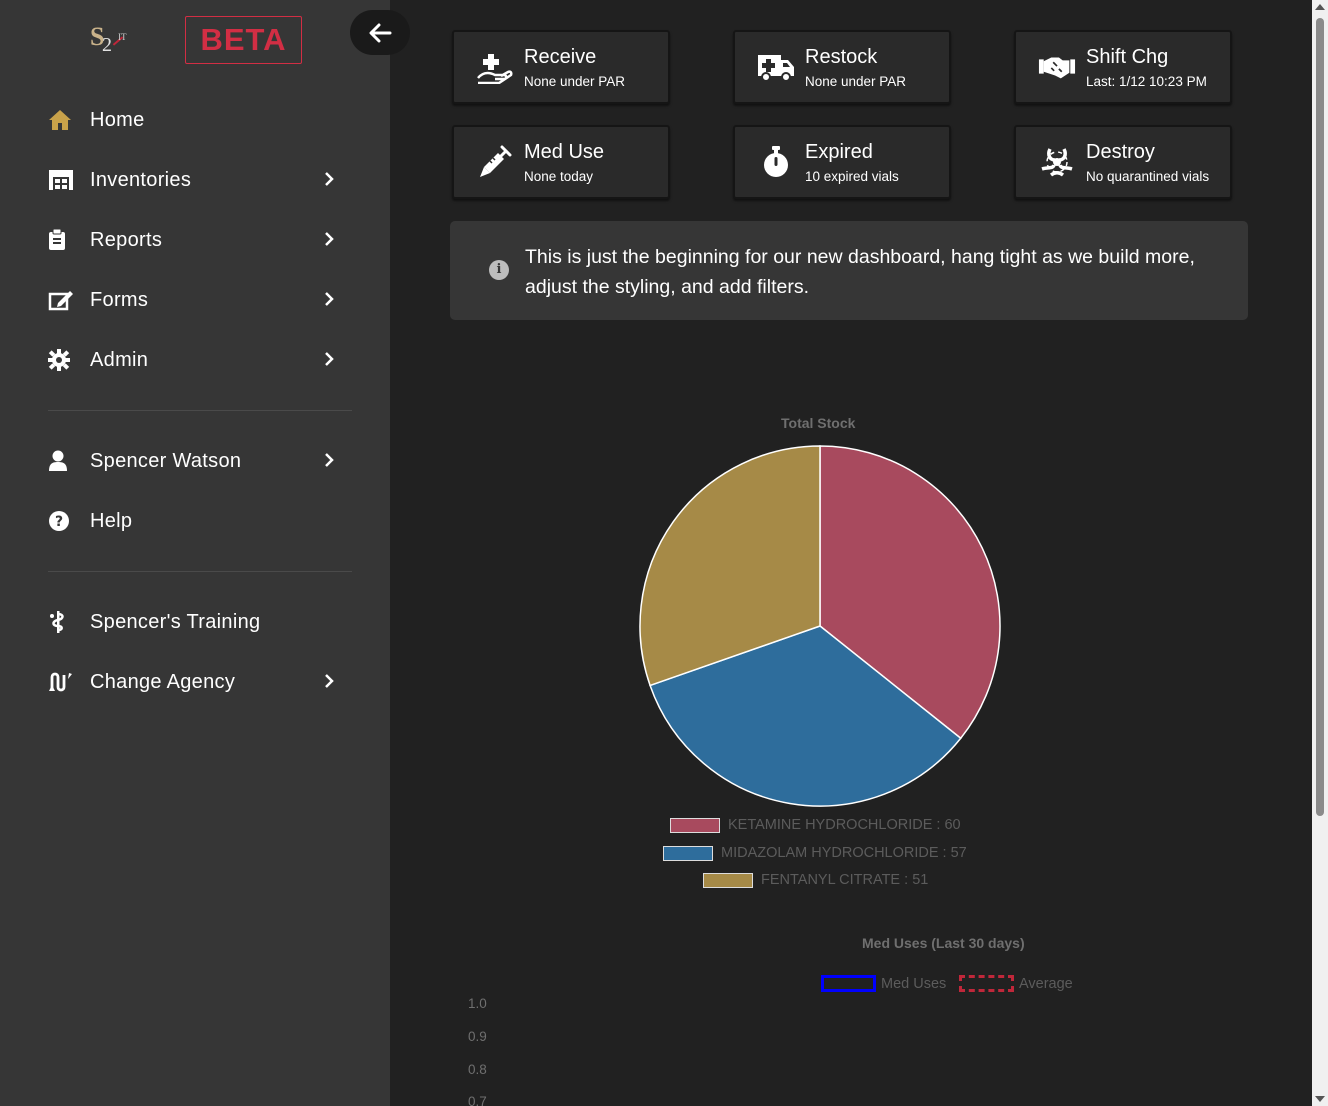 This screenshot has height=1106, width=1328. I want to click on total-stock-pie-chart, so click(820, 626).